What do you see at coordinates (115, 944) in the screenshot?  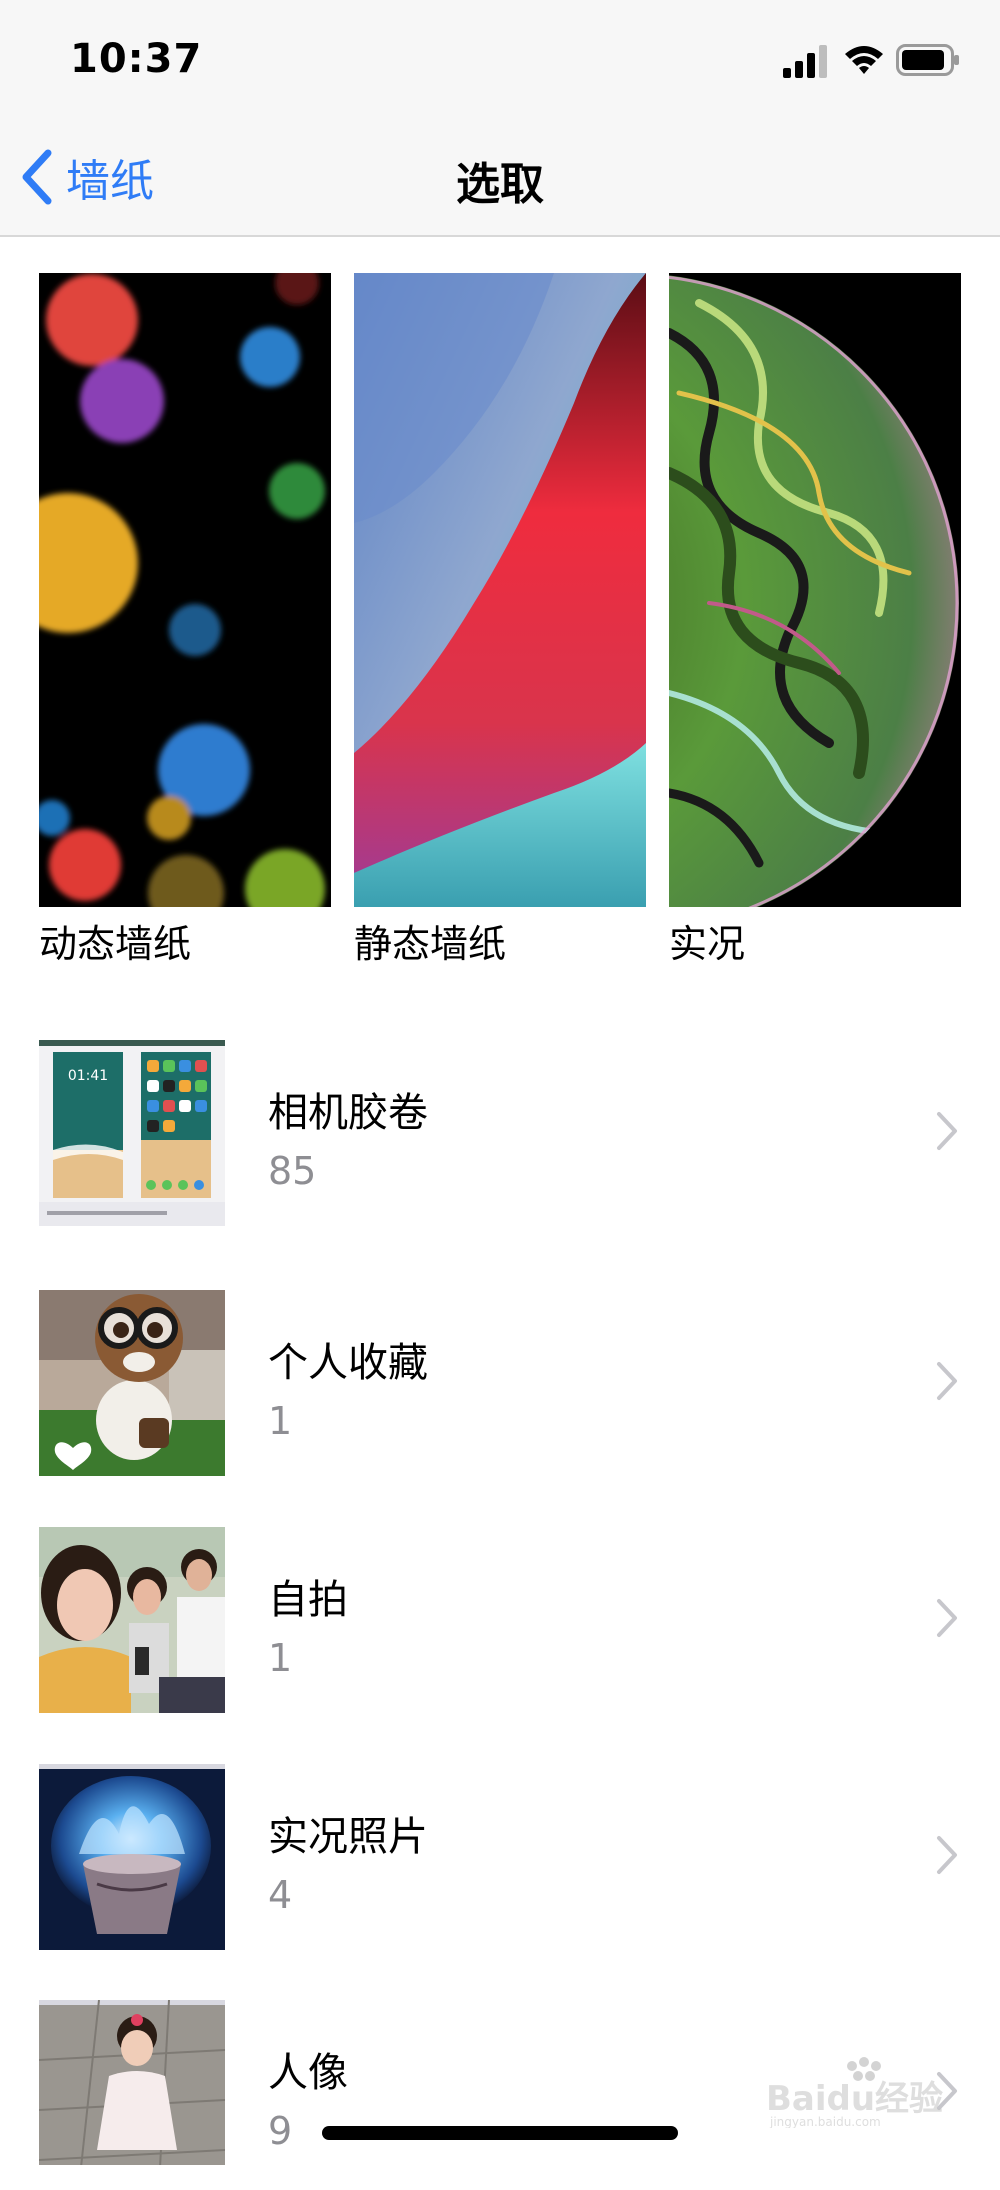 I see `wallpaper-dynamic-label: 动态墙纸` at bounding box center [115, 944].